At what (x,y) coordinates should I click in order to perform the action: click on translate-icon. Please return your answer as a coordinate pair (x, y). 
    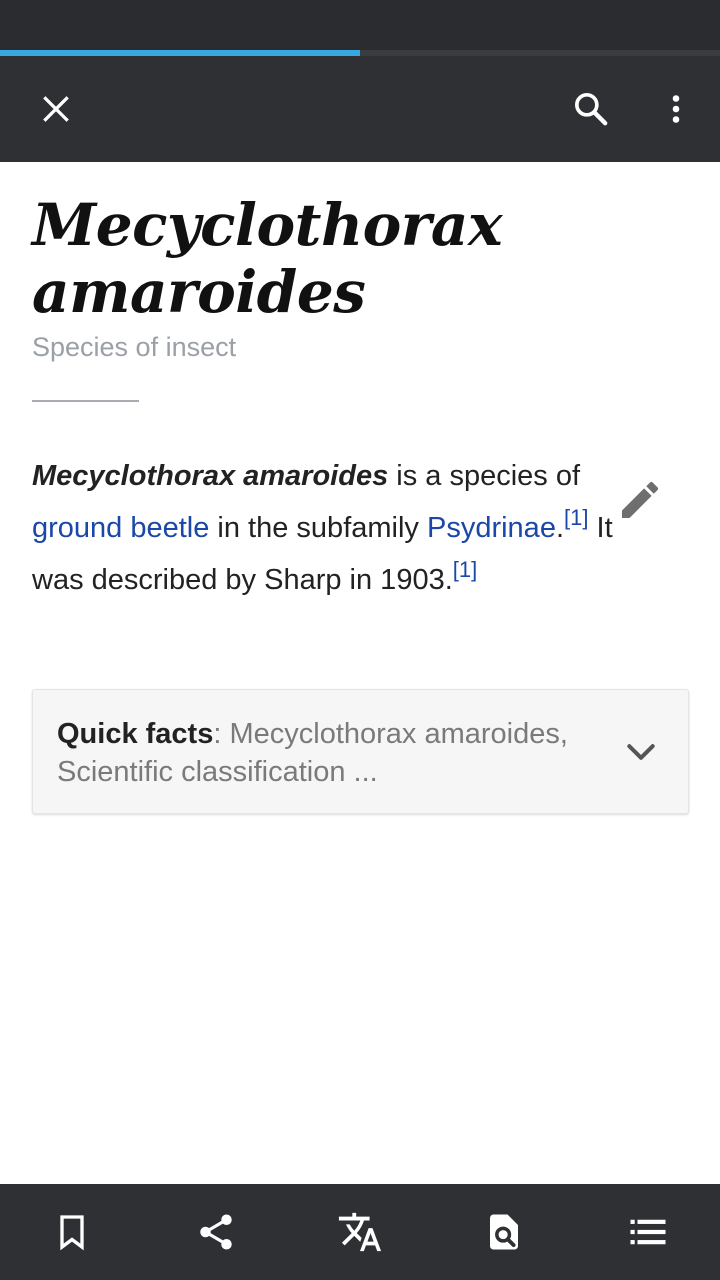
    Looking at the image, I should click on (360, 1232).